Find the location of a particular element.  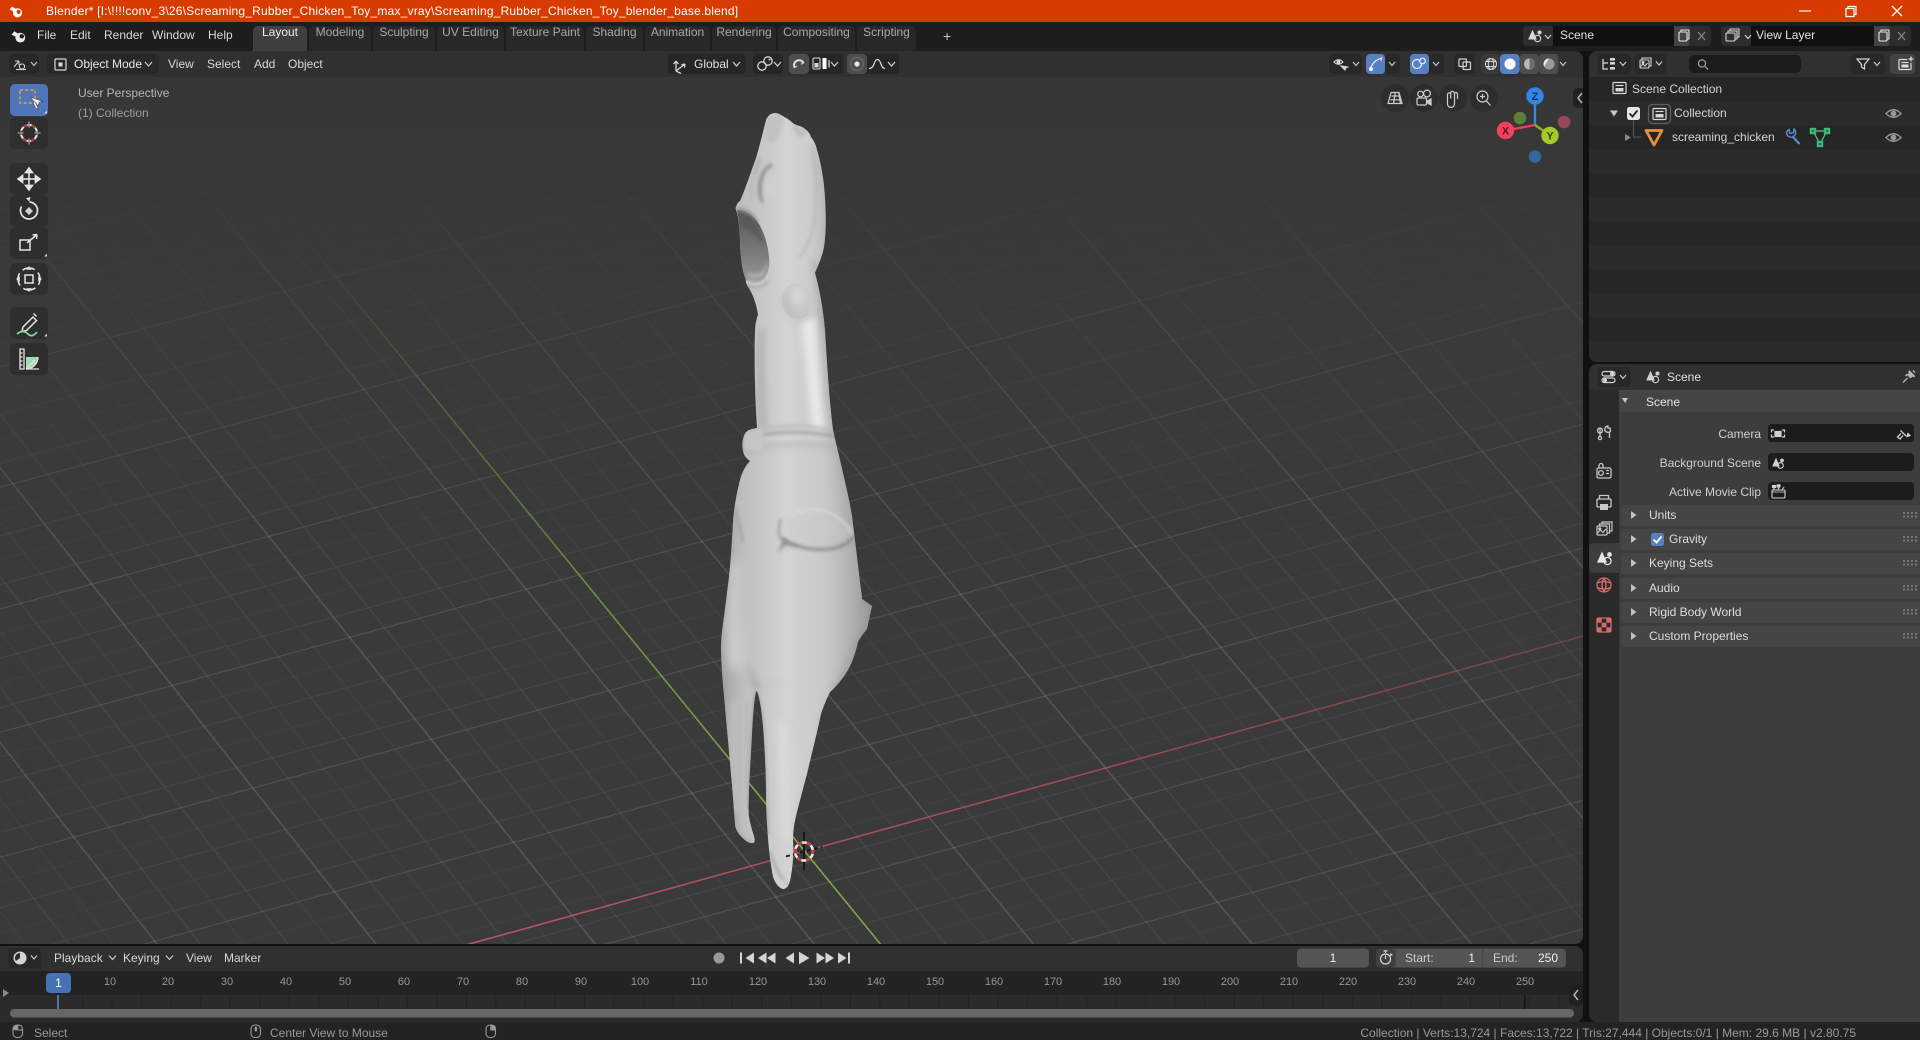

svg-text: Y is located at coordinates (1550, 137).